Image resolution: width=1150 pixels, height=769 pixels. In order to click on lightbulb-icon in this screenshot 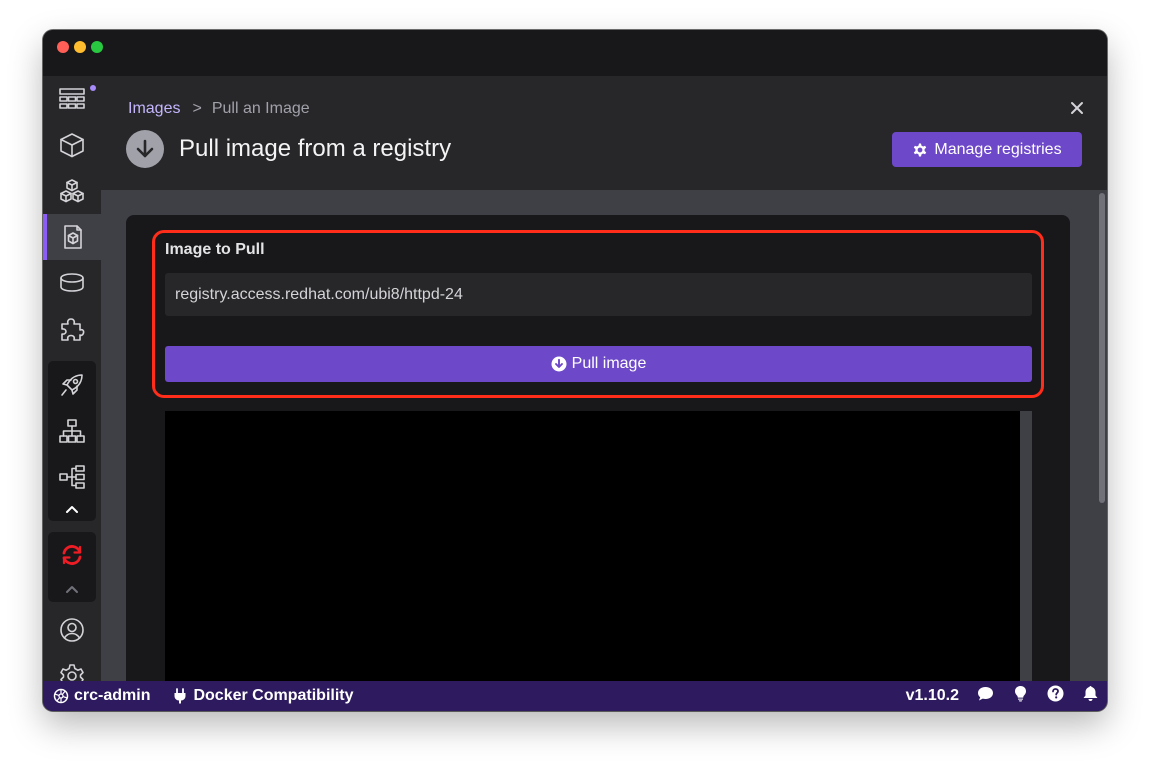, I will do `click(1020, 694)`.